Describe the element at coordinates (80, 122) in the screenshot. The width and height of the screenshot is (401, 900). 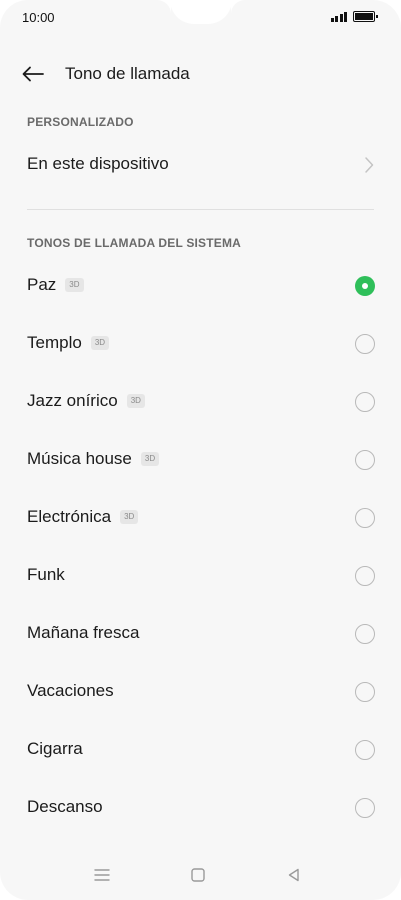
I see `section-header-custom: PERSONALIZADO` at that location.